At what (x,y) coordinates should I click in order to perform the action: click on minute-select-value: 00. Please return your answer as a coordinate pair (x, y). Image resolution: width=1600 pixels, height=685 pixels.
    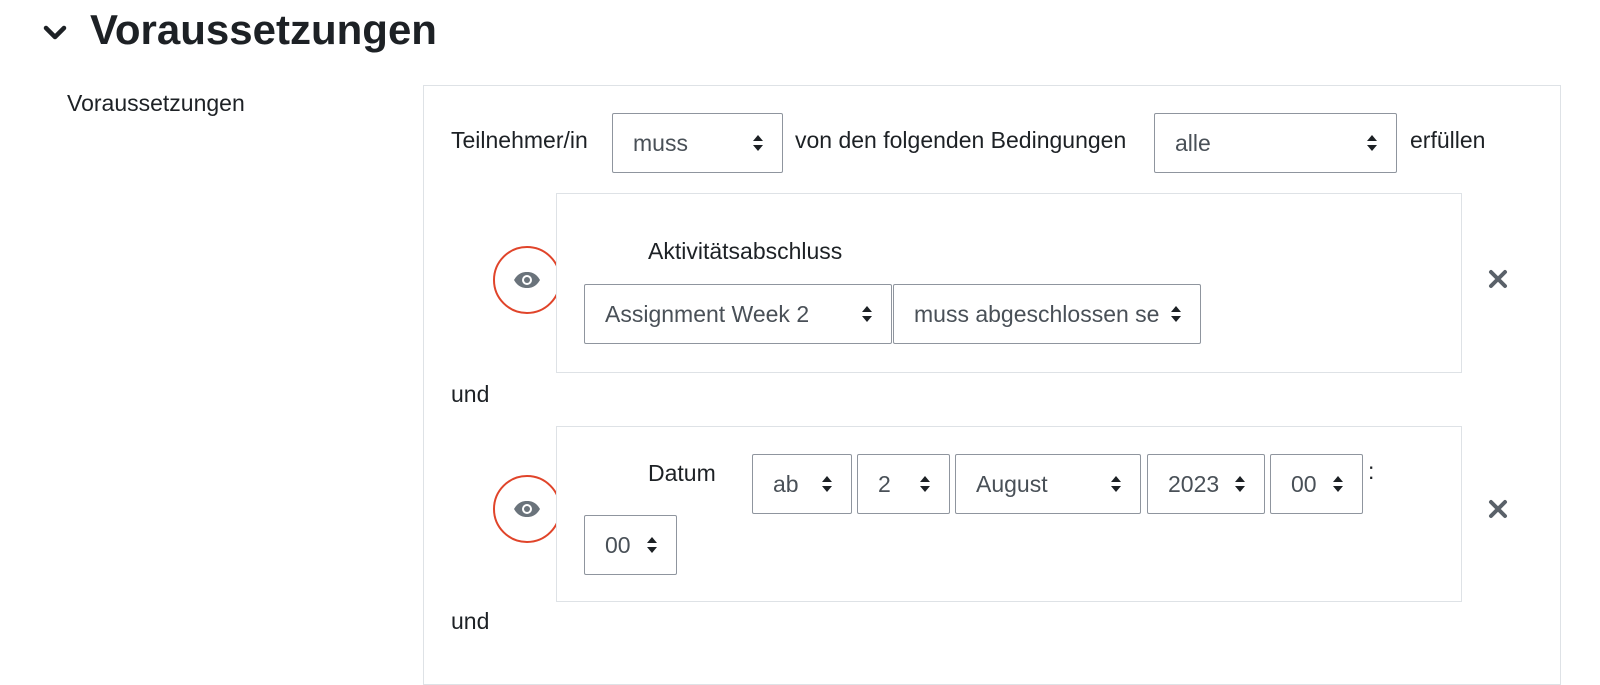
    Looking at the image, I should click on (618, 544).